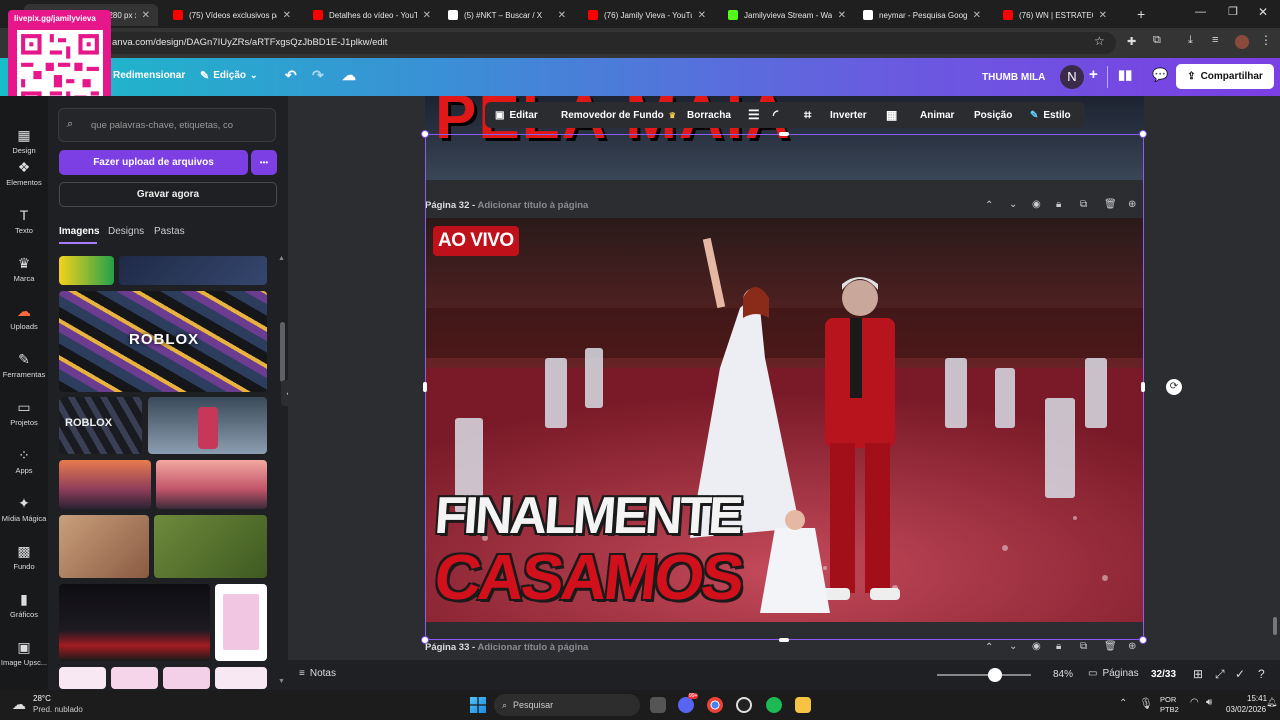 Image resolution: width=1280 pixels, height=720 pixels. Describe the element at coordinates (754, 115) in the screenshot. I see `lines-icon: ☰` at that location.